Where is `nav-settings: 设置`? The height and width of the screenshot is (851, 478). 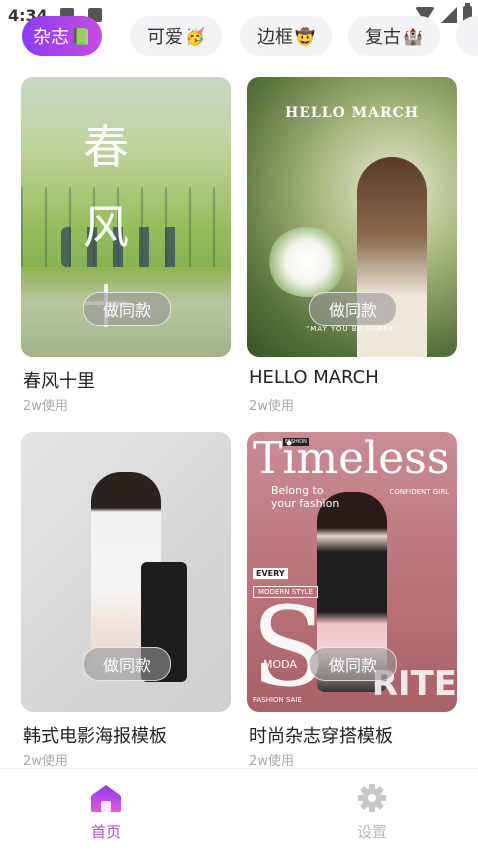
nav-settings: 设置 is located at coordinates (372, 812).